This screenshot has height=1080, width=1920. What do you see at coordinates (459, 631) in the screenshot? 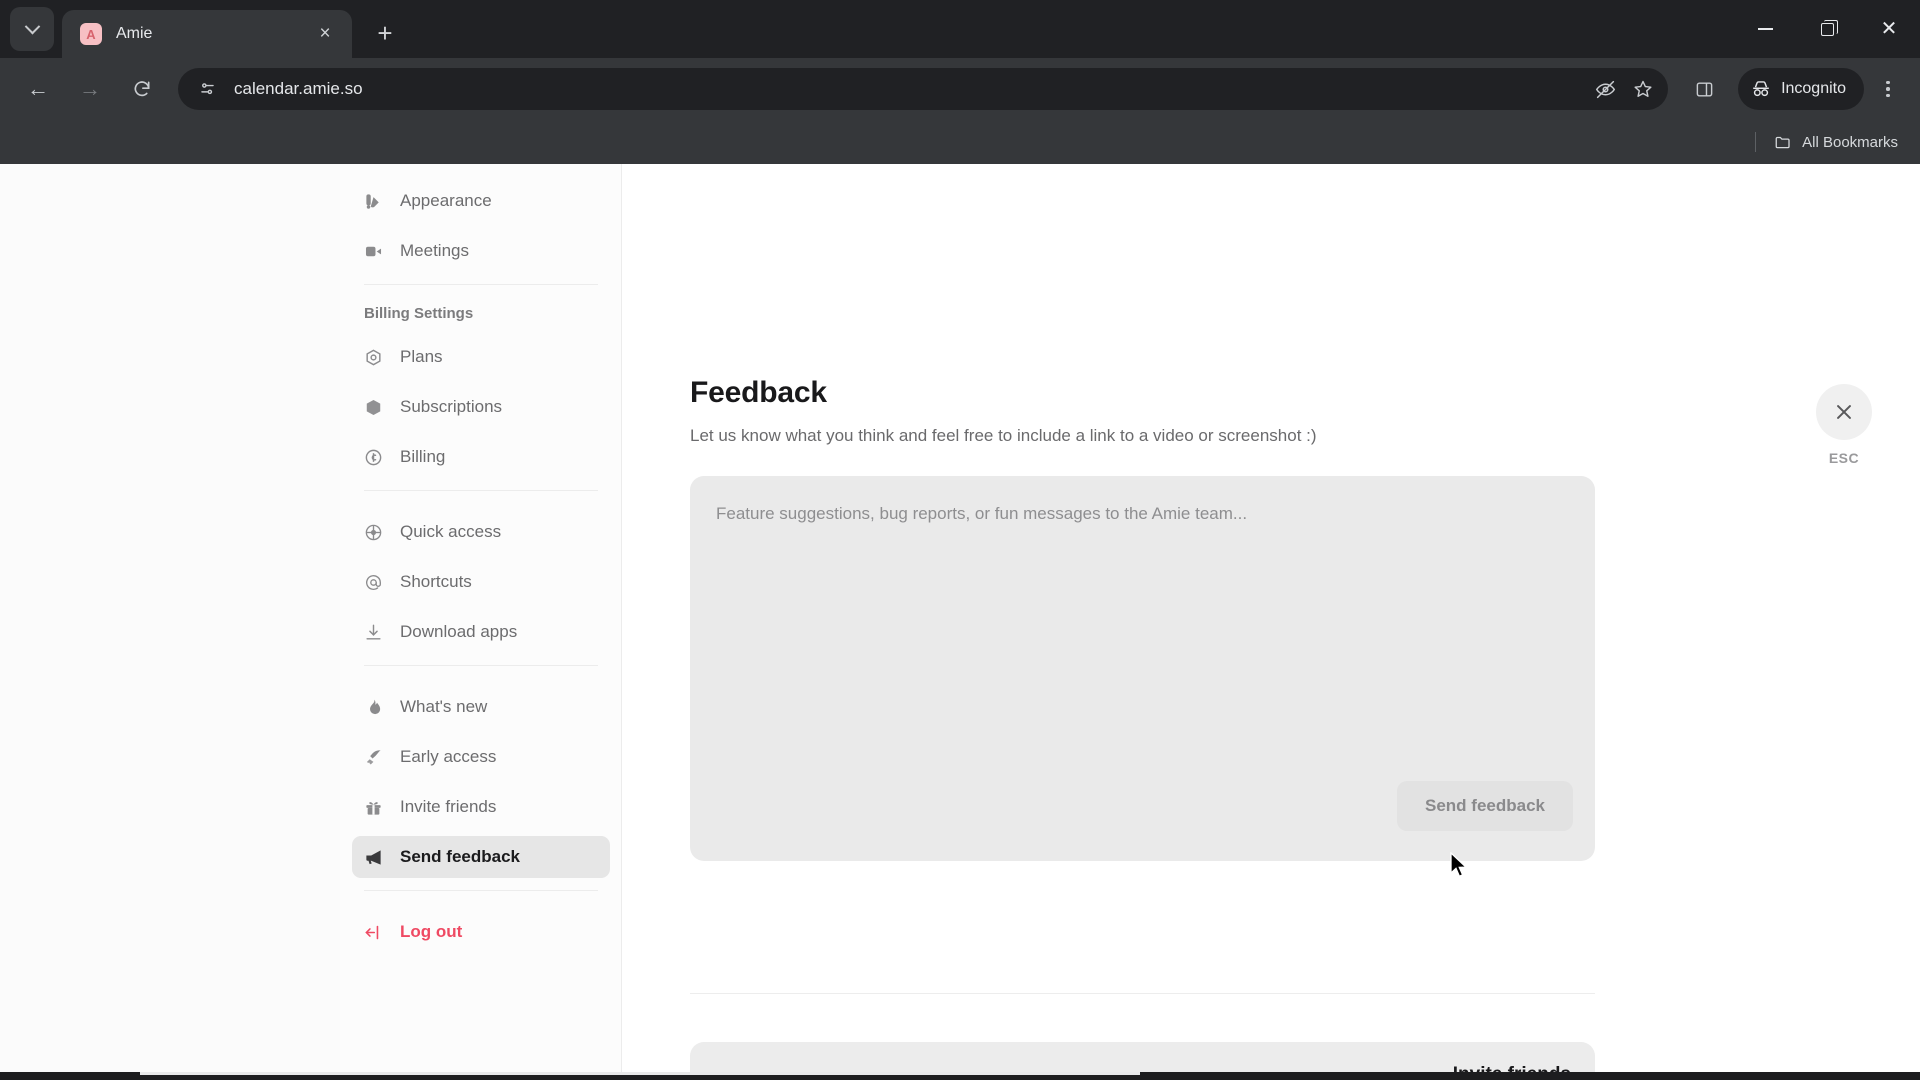
I see `sidebar-label: Download apps` at bounding box center [459, 631].